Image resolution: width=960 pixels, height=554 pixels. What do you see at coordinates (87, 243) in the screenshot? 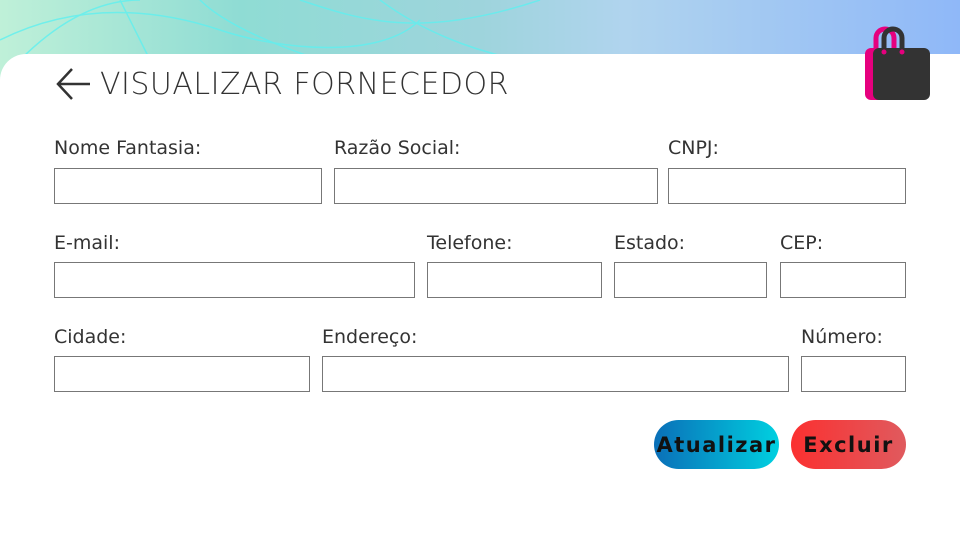
I see `email-label: E-mail:` at bounding box center [87, 243].